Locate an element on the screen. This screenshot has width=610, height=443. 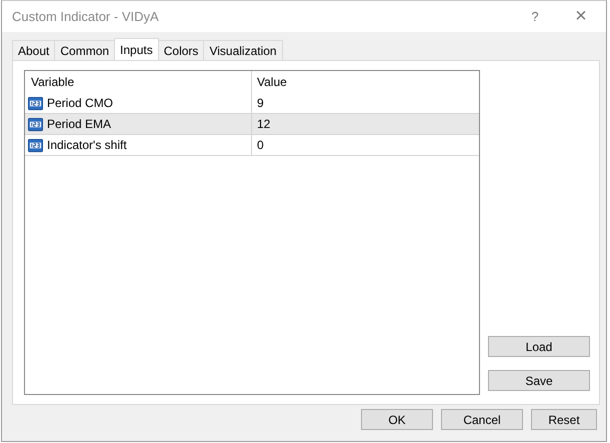
table-cell-text: 12 is located at coordinates (264, 124).